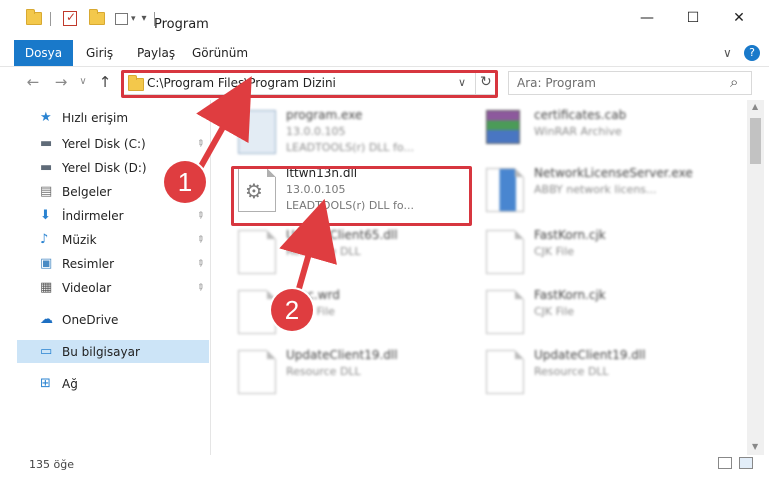 This screenshot has width=769, height=487. What do you see at coordinates (556, 83) in the screenshot?
I see `search-input: Ara: Program` at bounding box center [556, 83].